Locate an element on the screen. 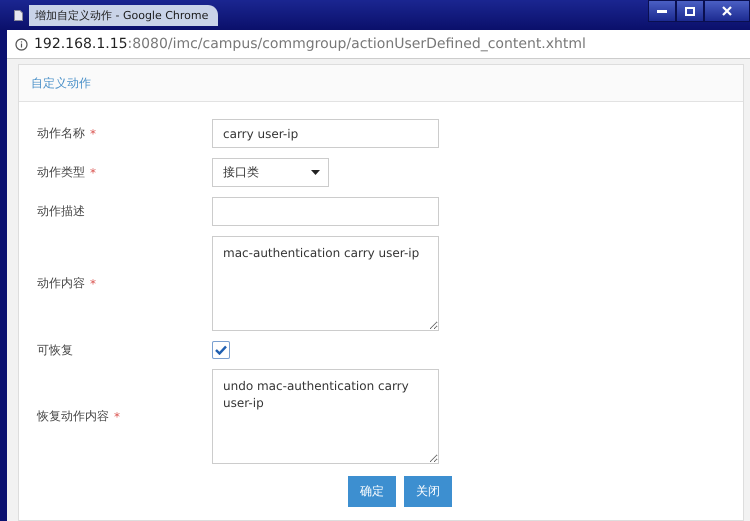 Image resolution: width=750 pixels, height=521 pixels. maximize-button is located at coordinates (690, 11).